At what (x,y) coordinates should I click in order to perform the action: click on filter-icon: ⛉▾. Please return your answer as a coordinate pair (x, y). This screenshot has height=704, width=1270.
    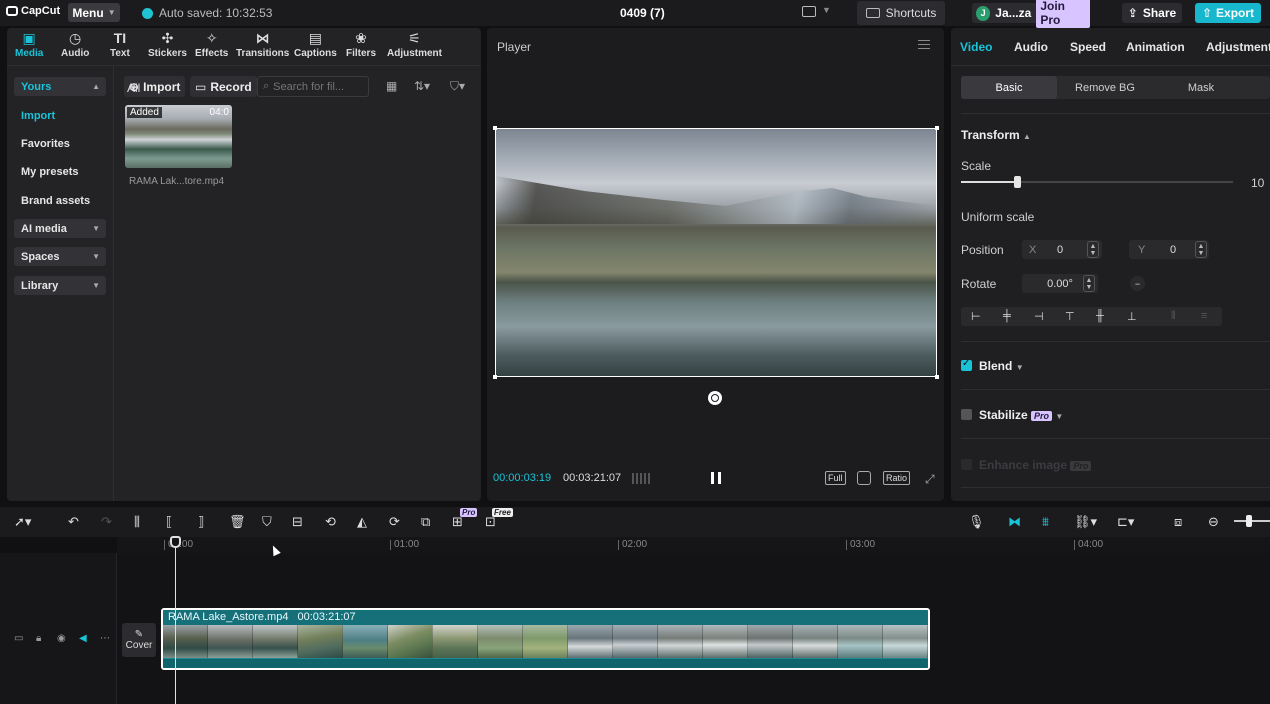
    Looking at the image, I should click on (457, 86).